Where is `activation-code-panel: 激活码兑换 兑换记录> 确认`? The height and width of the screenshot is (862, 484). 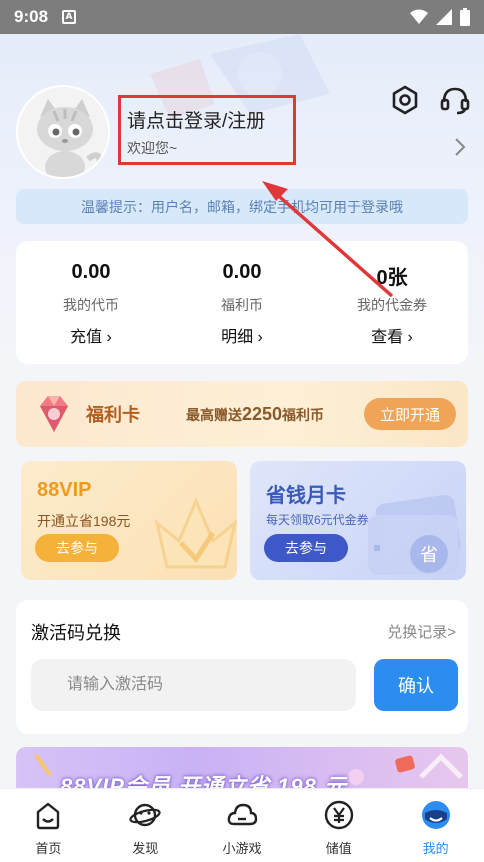
activation-code-panel: 激活码兑换 兑换记录> 确认 is located at coordinates (242, 667).